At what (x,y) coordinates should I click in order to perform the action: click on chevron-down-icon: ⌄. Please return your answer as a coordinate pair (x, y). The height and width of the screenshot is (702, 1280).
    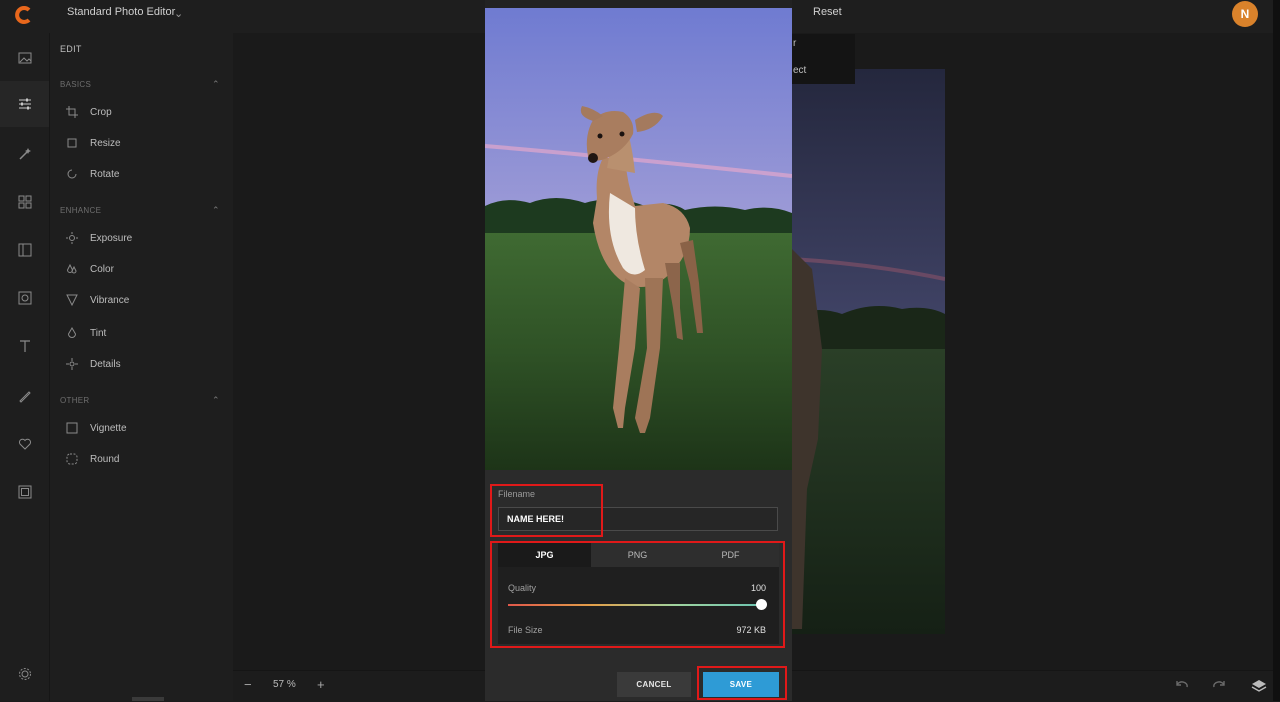
    Looking at the image, I should click on (178, 13).